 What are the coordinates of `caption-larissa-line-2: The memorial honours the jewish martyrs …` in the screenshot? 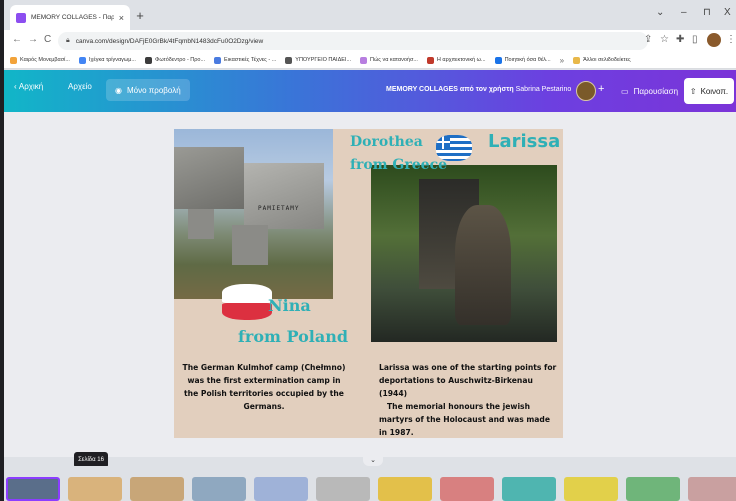 It's located at (465, 419).